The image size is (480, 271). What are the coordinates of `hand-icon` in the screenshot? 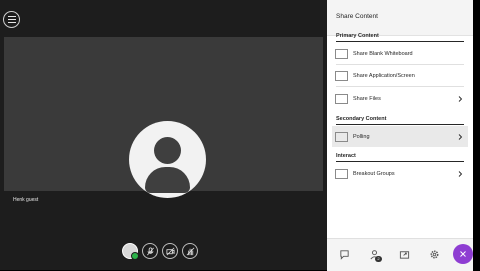 It's located at (190, 251).